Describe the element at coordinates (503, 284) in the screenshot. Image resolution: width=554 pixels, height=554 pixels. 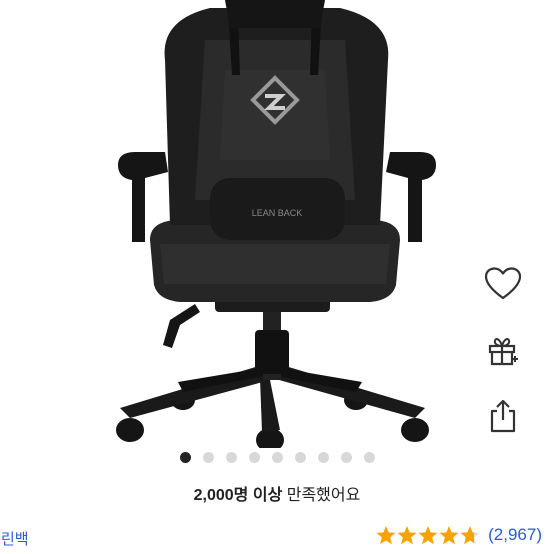
I see `heart-icon` at that location.